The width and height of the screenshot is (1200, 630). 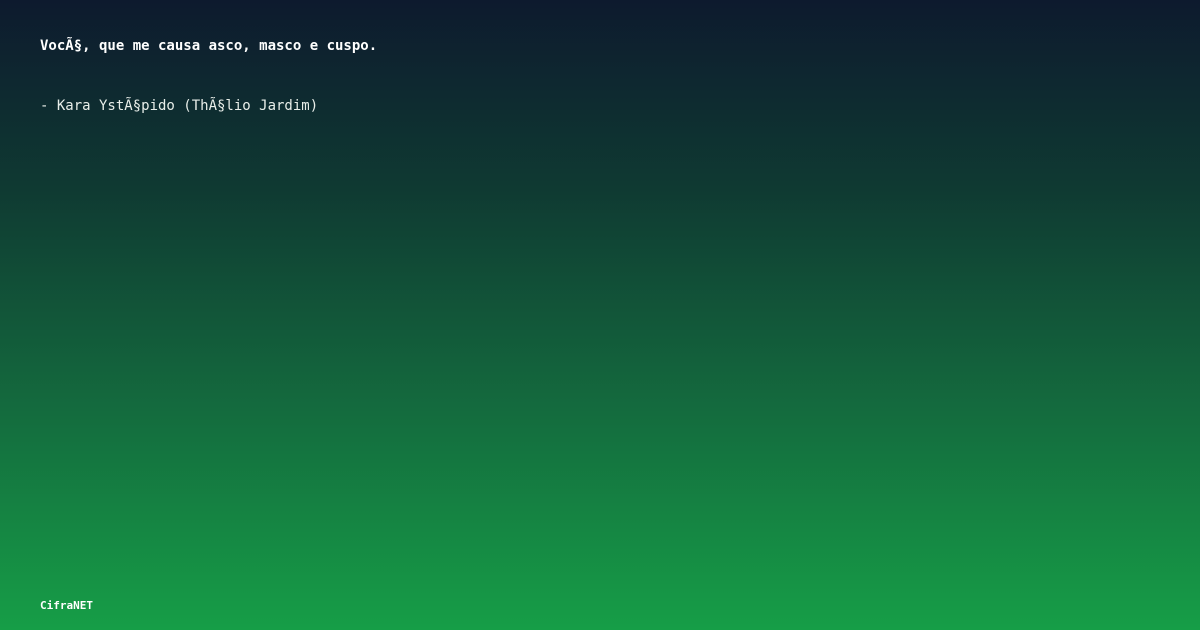 I want to click on brand-logo-text: CifraNET, so click(x=66, y=605).